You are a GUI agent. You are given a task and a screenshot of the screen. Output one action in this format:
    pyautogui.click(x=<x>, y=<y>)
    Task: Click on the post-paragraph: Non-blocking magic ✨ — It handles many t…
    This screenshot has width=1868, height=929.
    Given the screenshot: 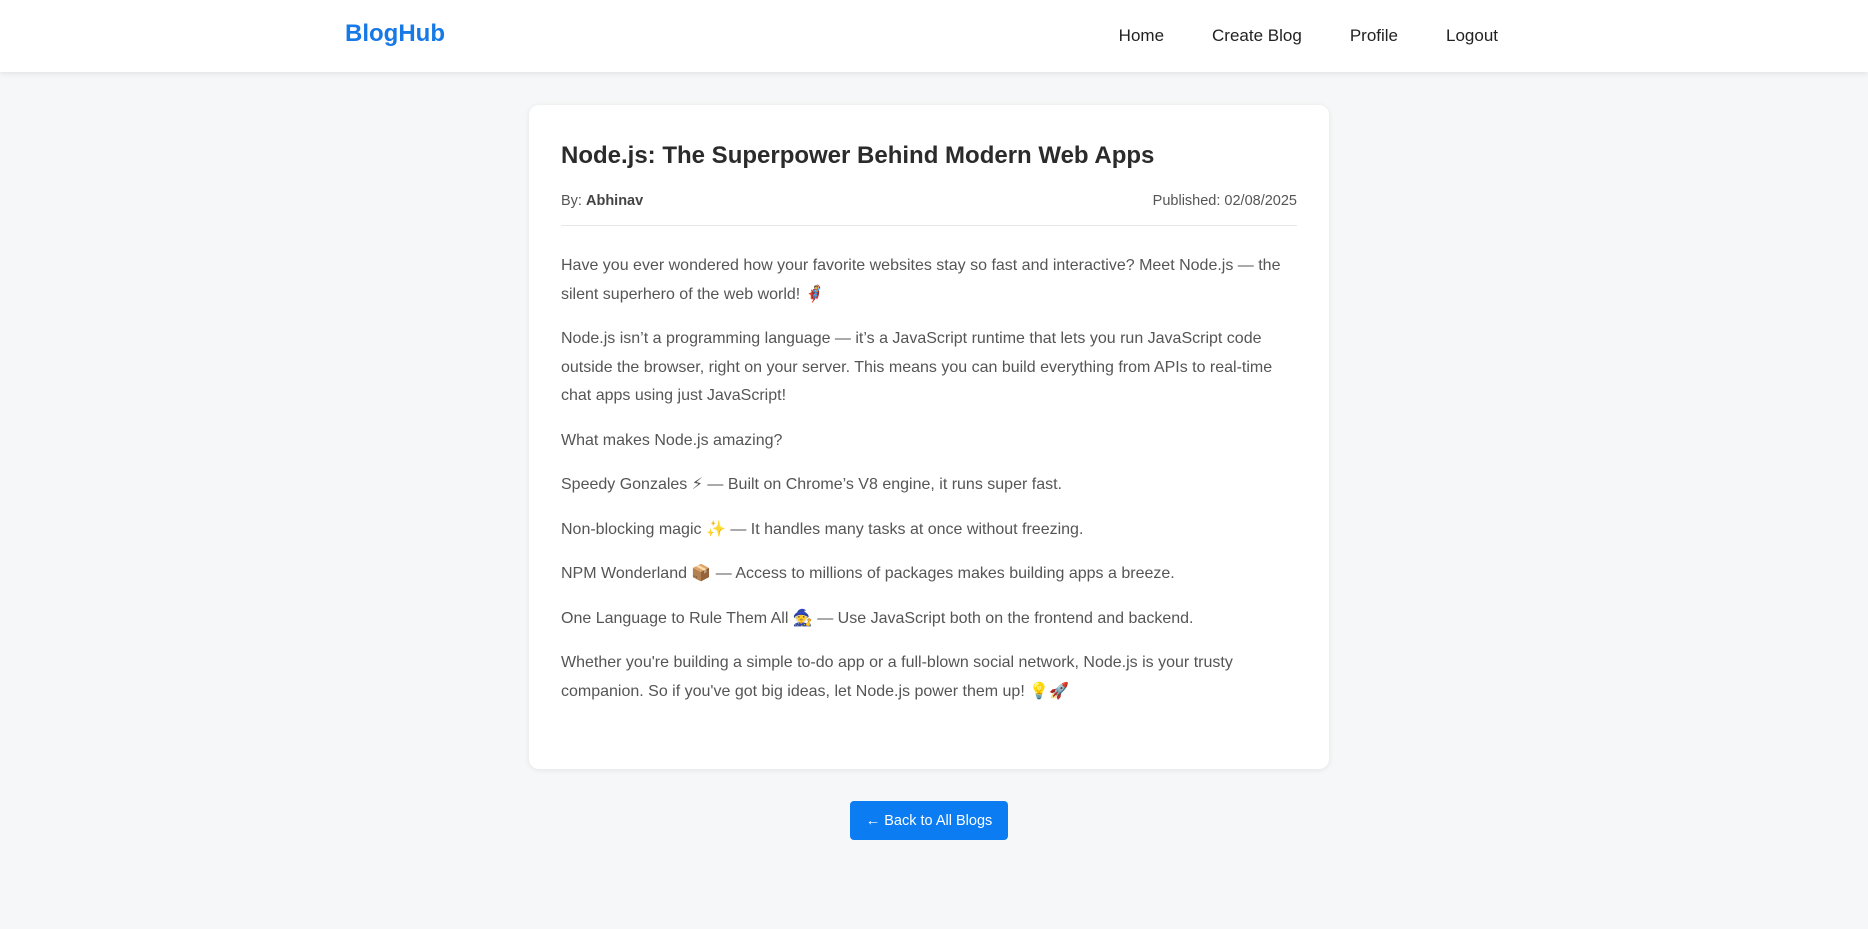 What is the action you would take?
    pyautogui.click(x=822, y=529)
    